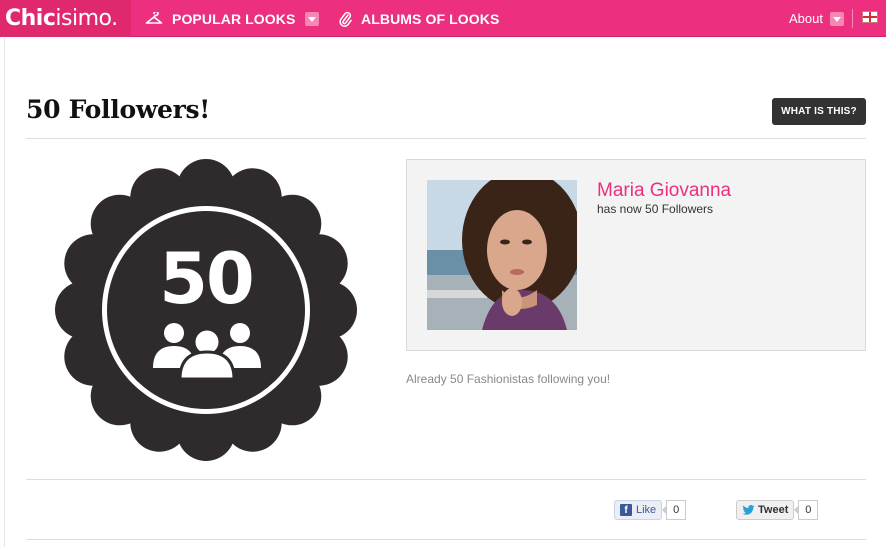  Describe the element at coordinates (852, 18) in the screenshot. I see `nav-divider` at that location.